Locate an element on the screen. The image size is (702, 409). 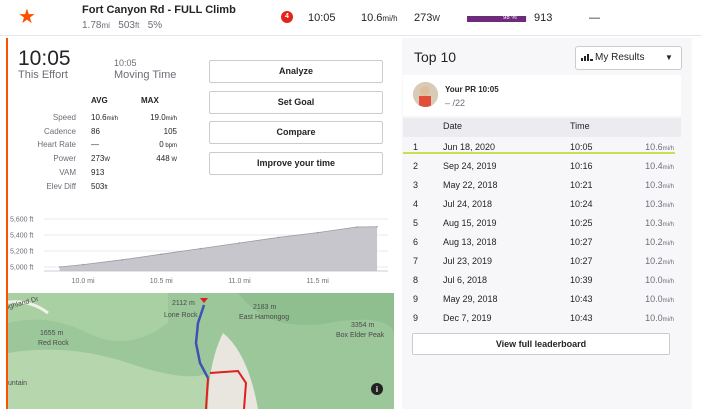
effort-power-value: 273 is located at coordinates (423, 18).